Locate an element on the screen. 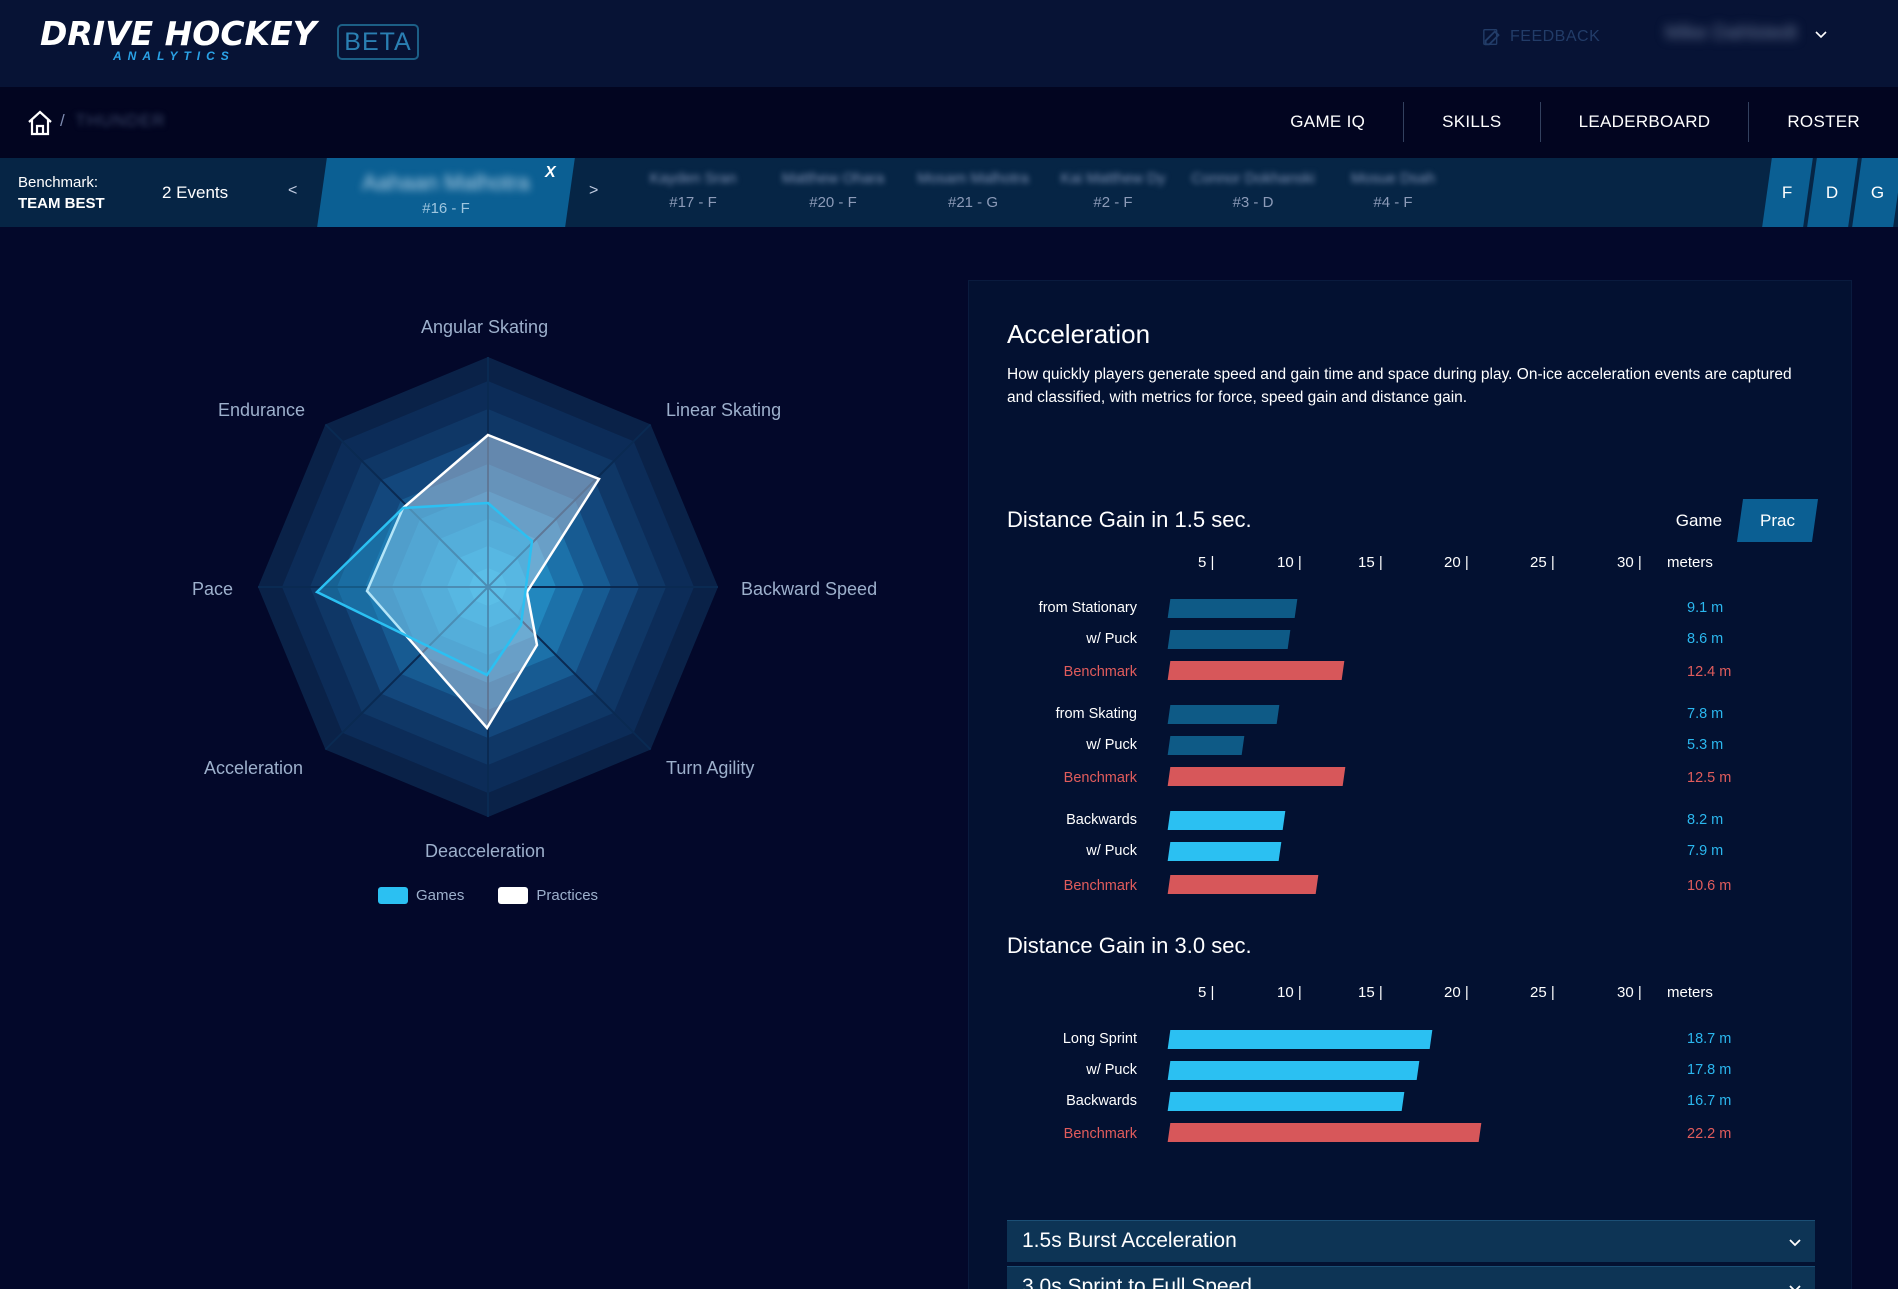 The height and width of the screenshot is (1289, 1898). bar-value-label: 12.5 m is located at coordinates (1709, 778).